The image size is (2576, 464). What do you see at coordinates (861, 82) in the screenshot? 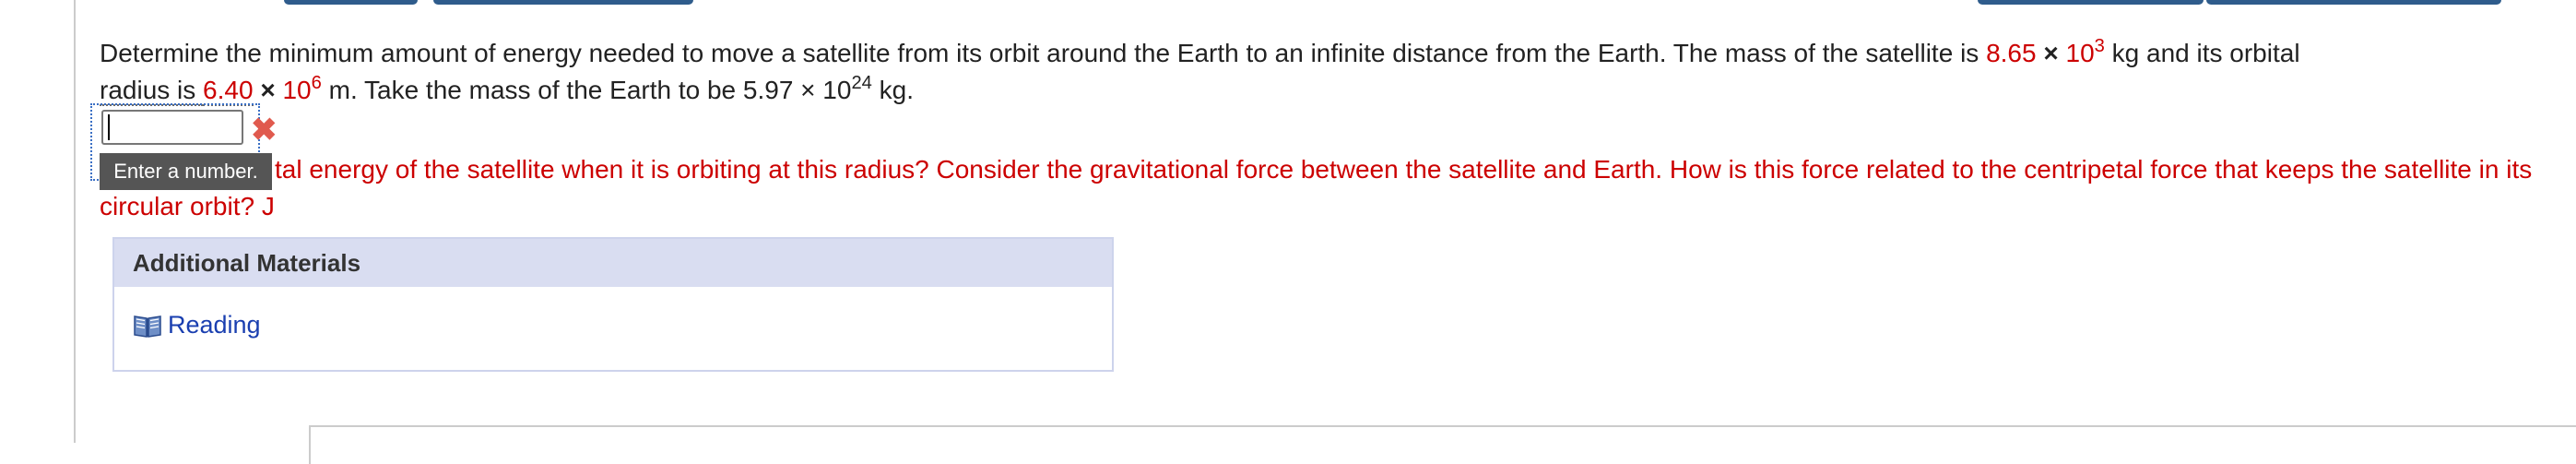
I see `earth-mass-exponent: 24` at bounding box center [861, 82].